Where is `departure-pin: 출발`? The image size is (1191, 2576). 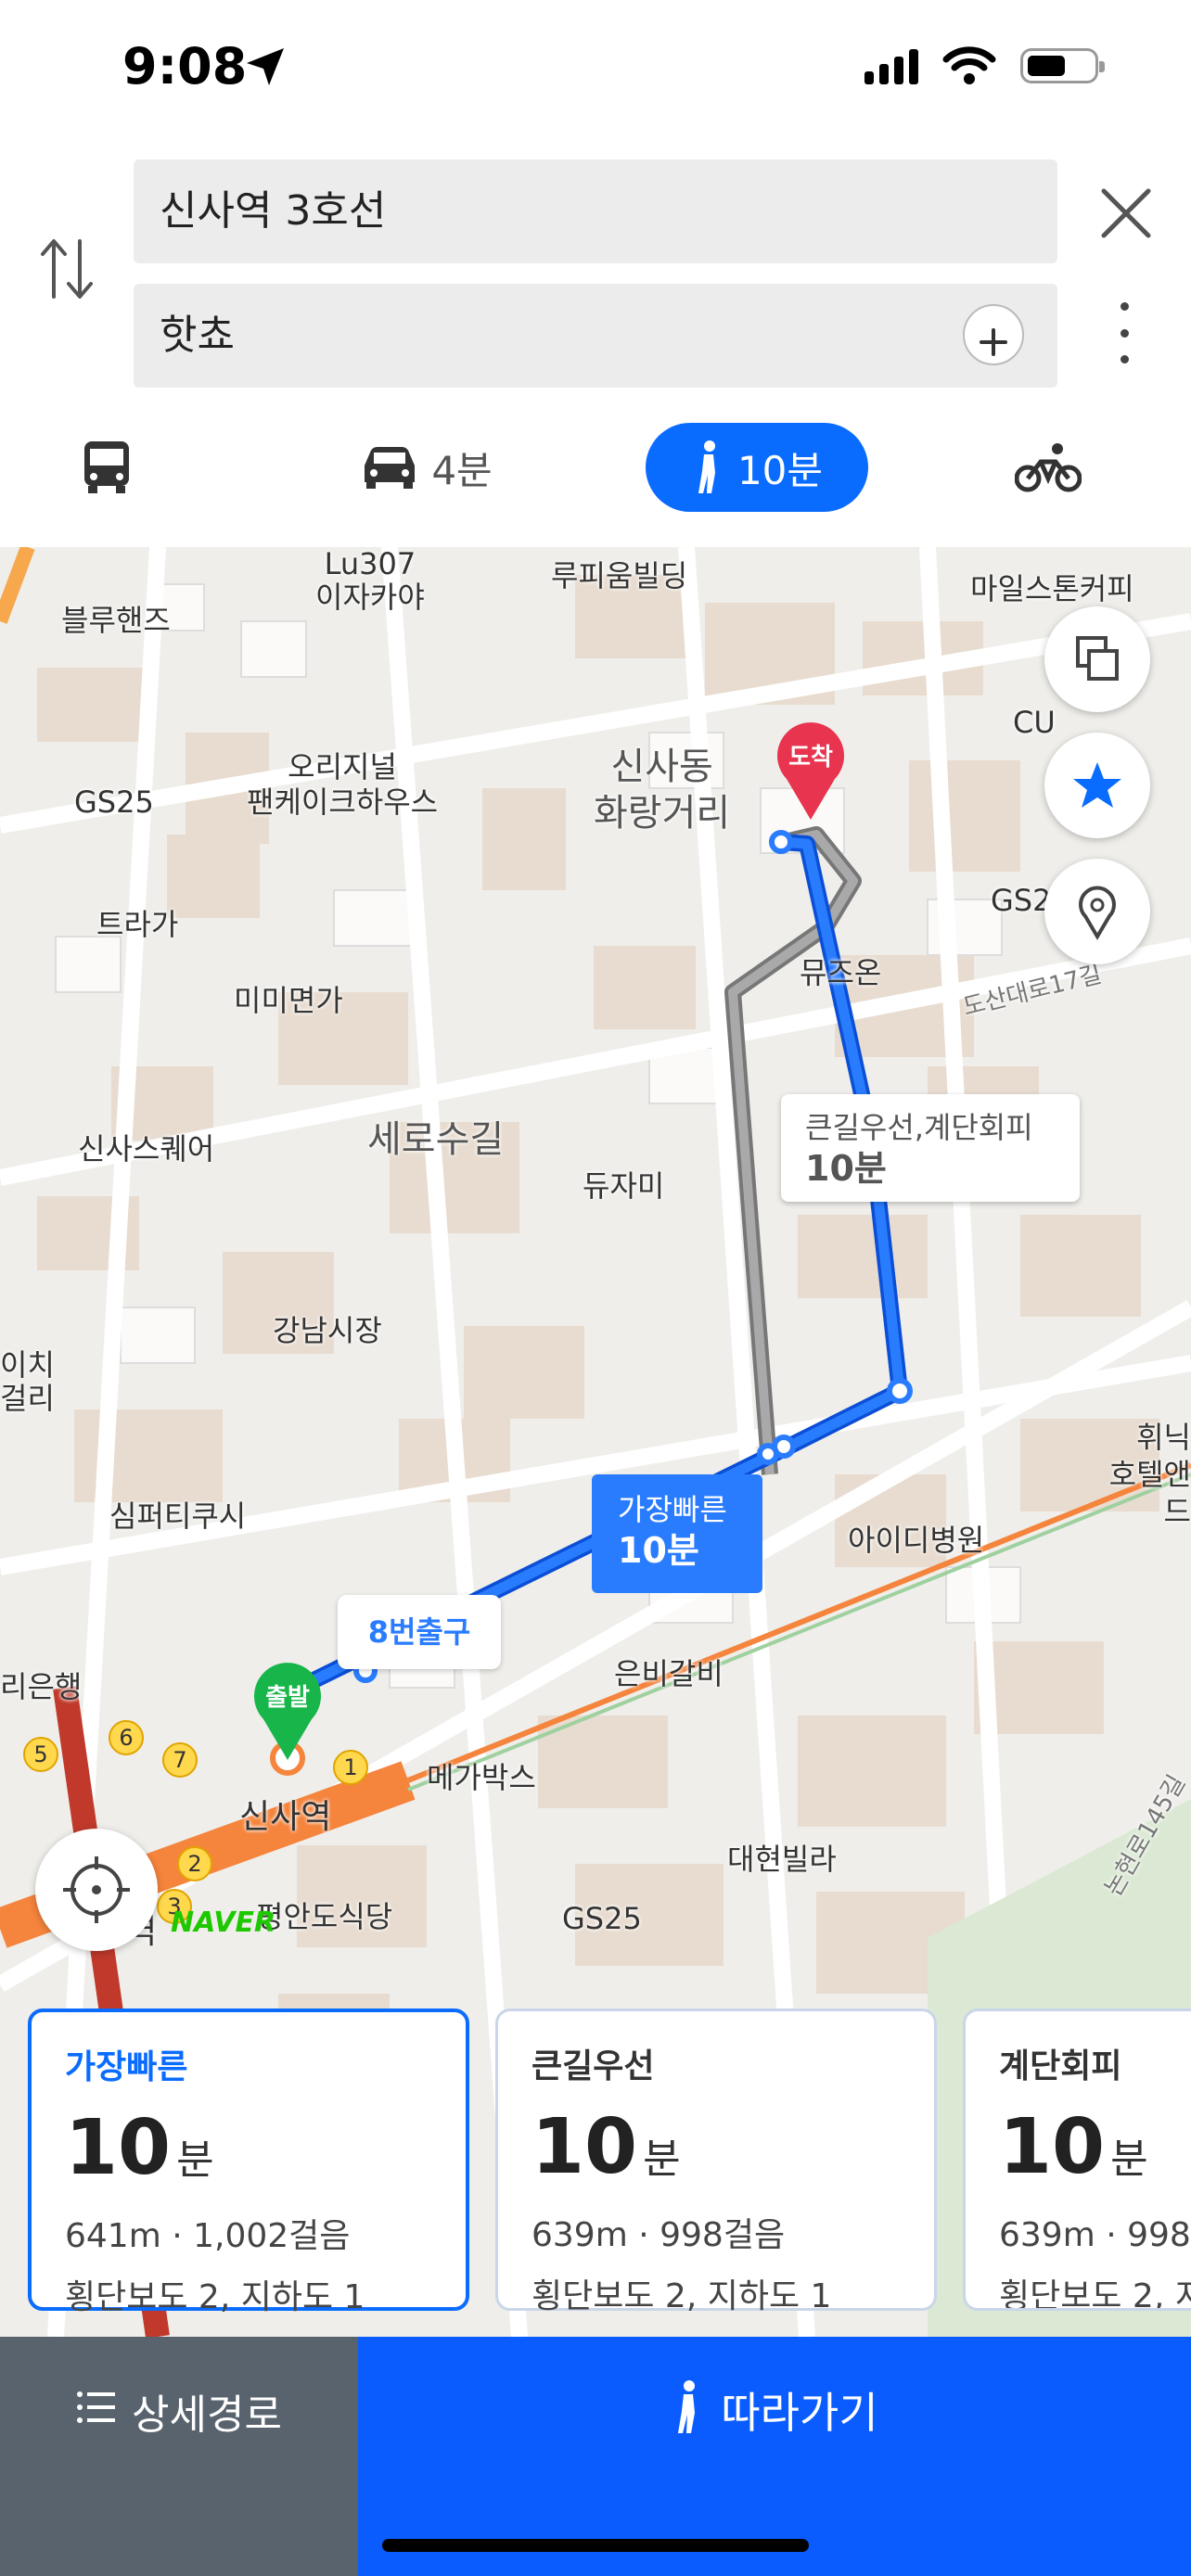
departure-pin: 출발 is located at coordinates (287, 1711).